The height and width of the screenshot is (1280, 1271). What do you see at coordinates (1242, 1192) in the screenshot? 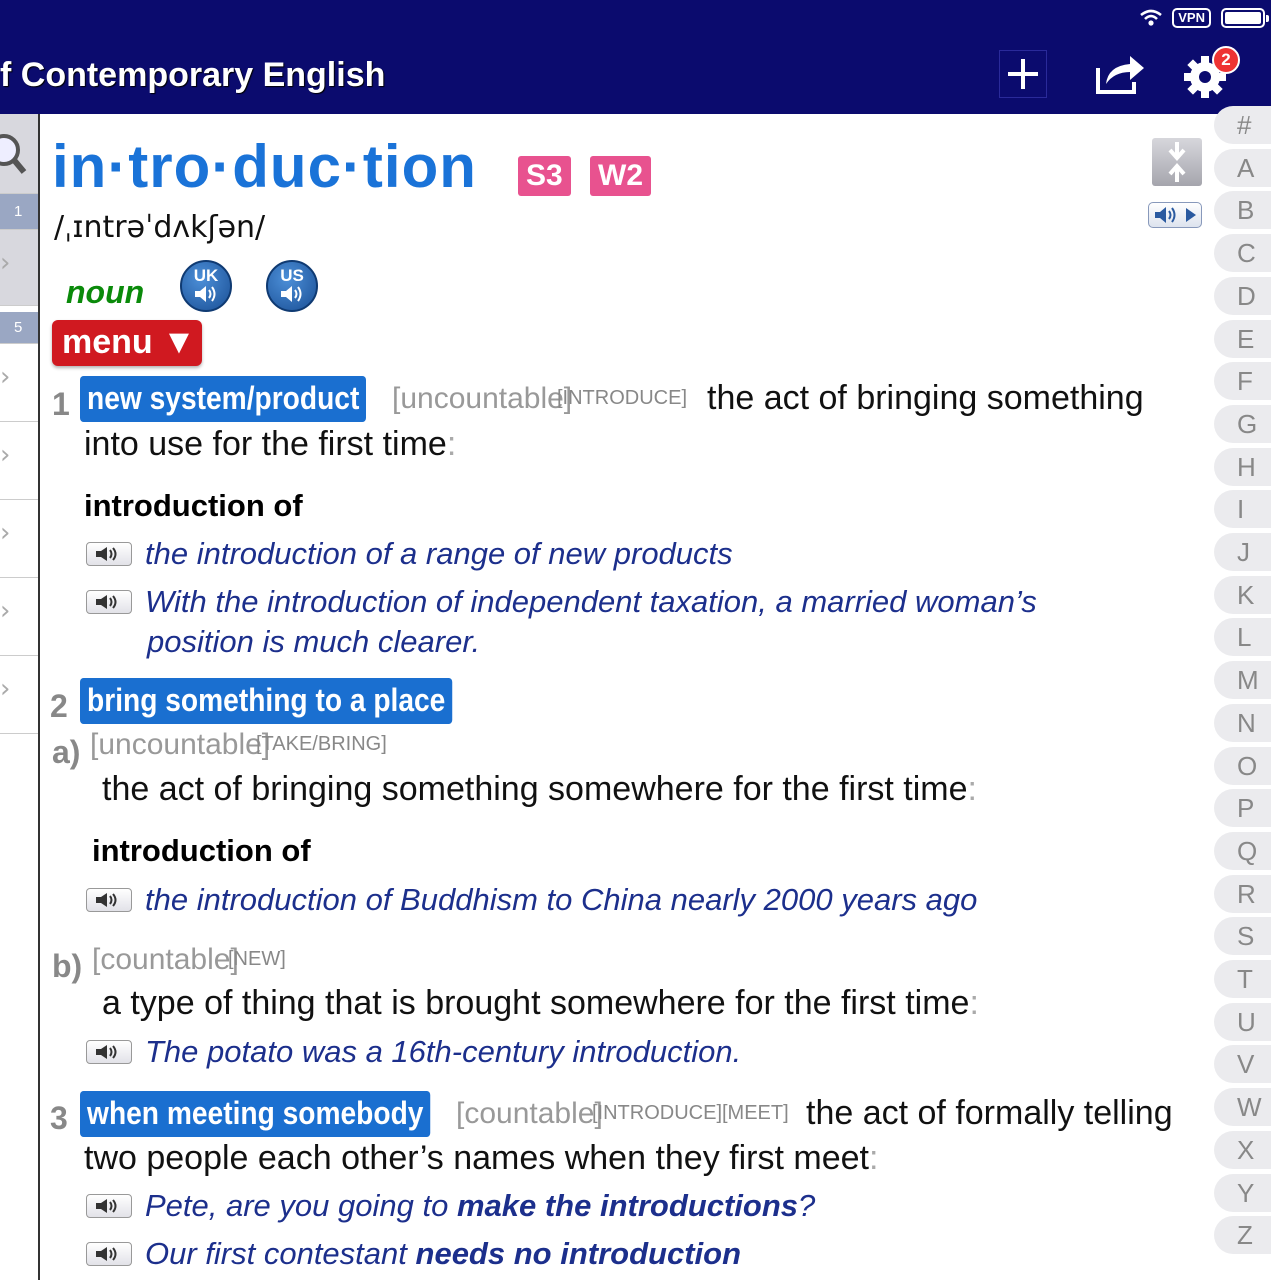
I see `index-letter-y: Y` at bounding box center [1242, 1192].